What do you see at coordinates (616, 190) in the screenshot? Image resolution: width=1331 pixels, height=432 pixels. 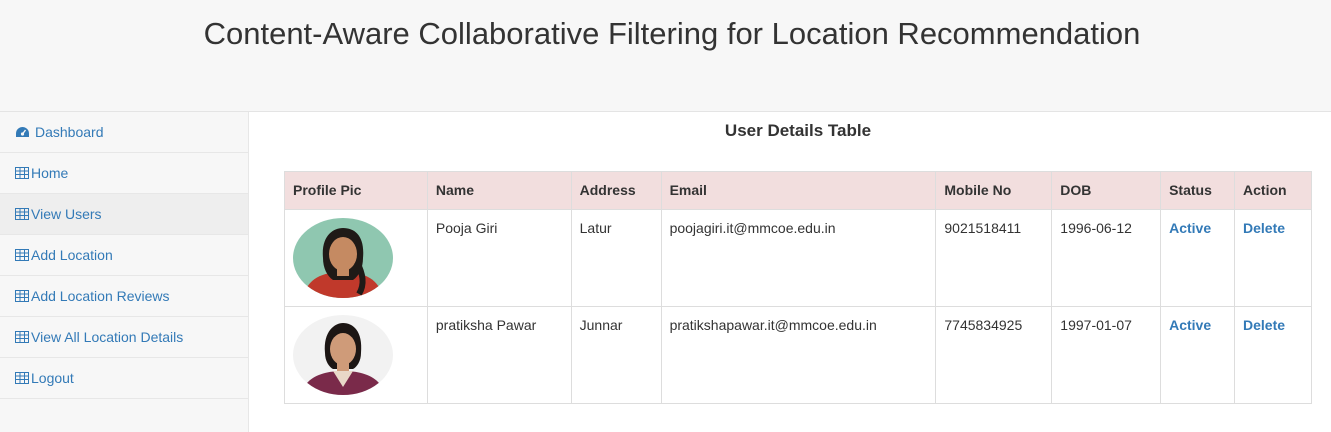 I see `column-header: Address` at bounding box center [616, 190].